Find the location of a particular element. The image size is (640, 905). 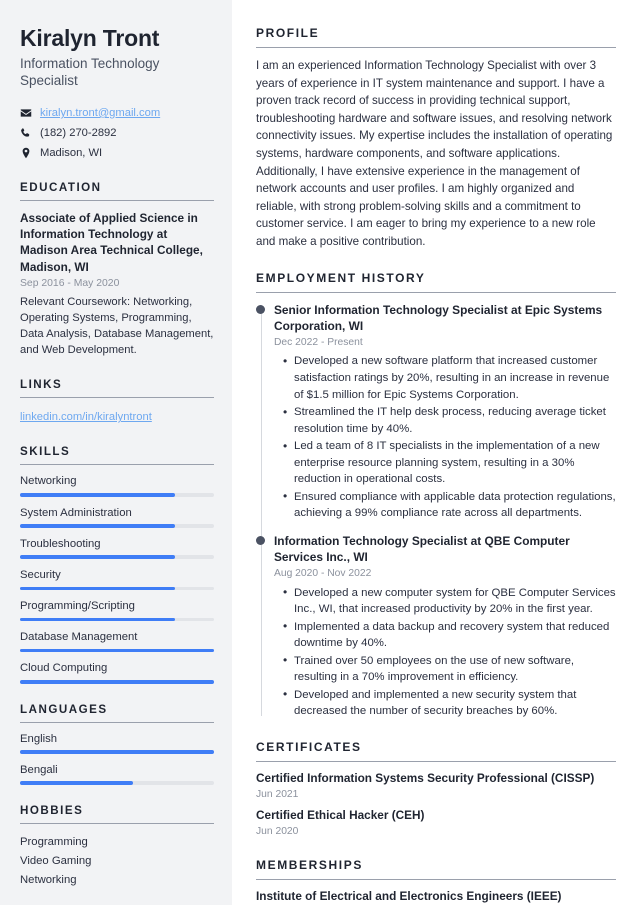

skill-item: Cloud Computing is located at coordinates (117, 672).